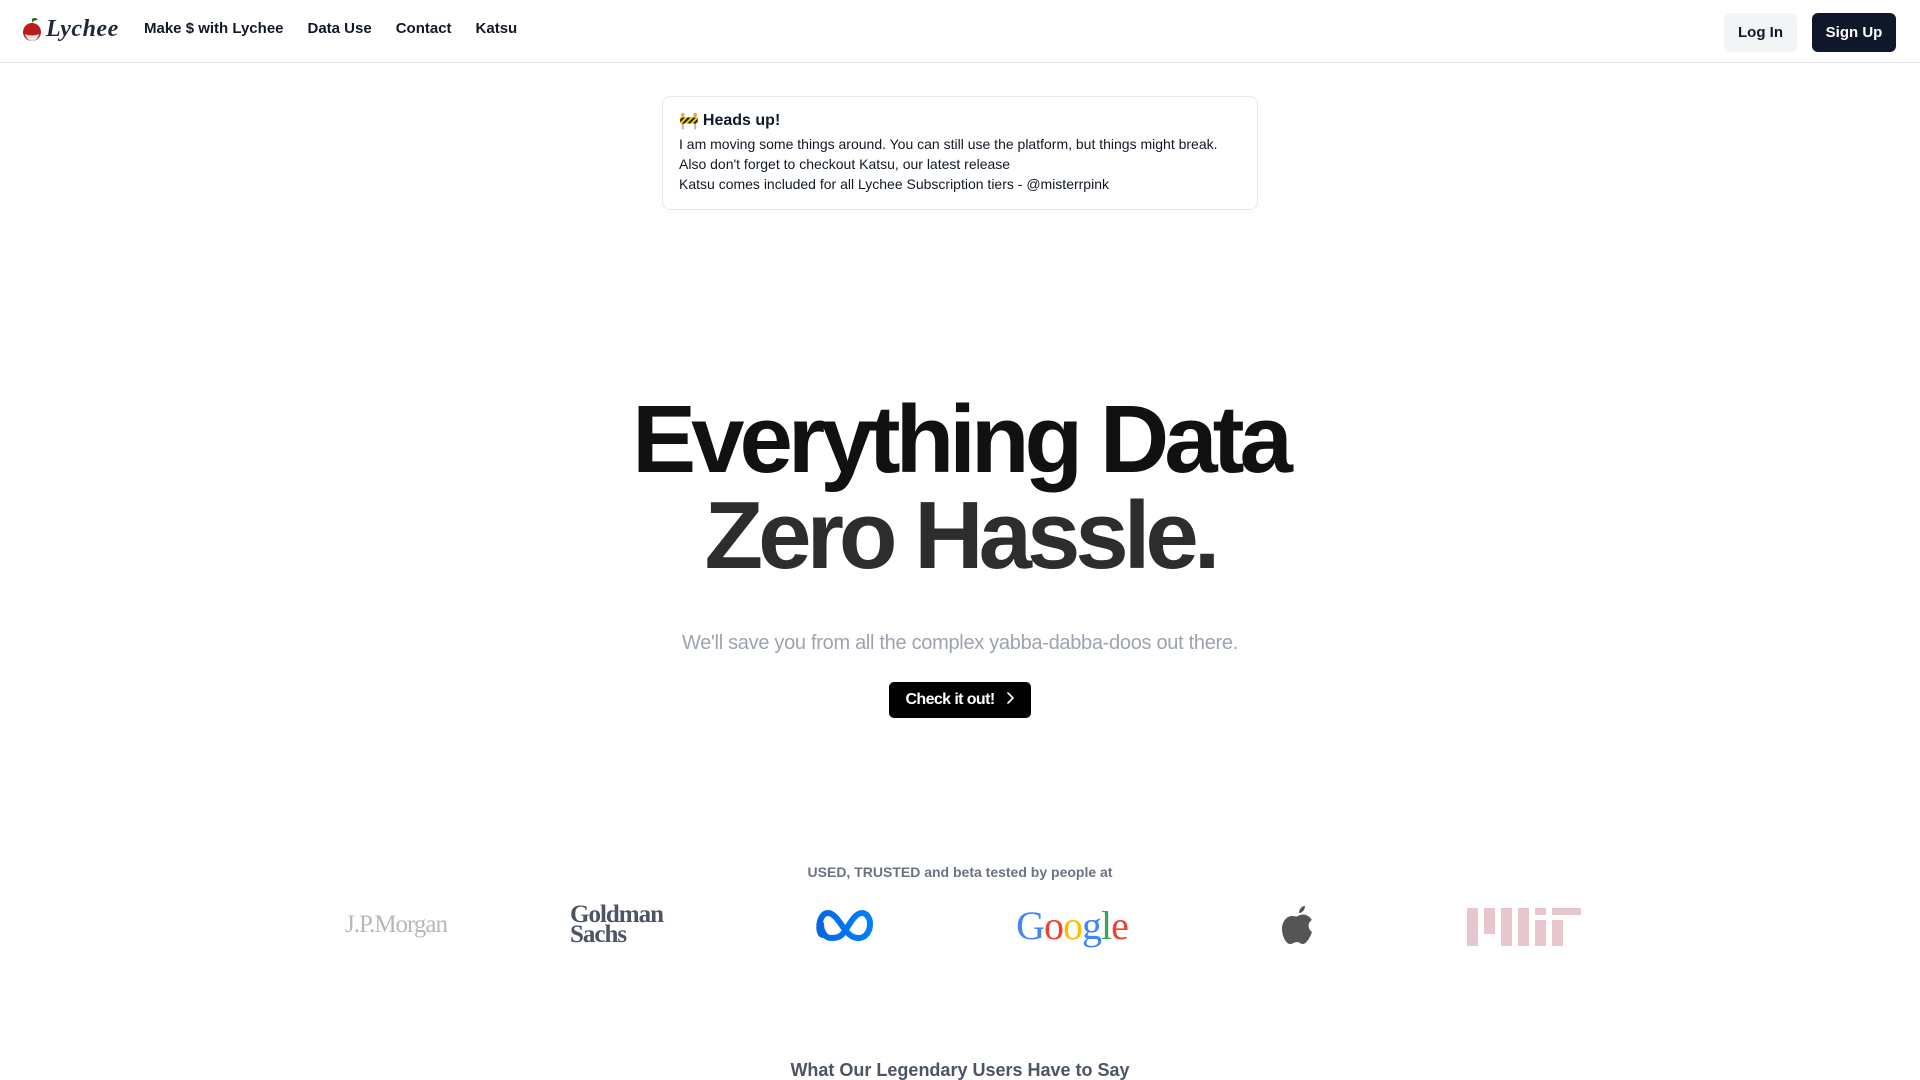  I want to click on google-letter-e: e, so click(1120, 925).